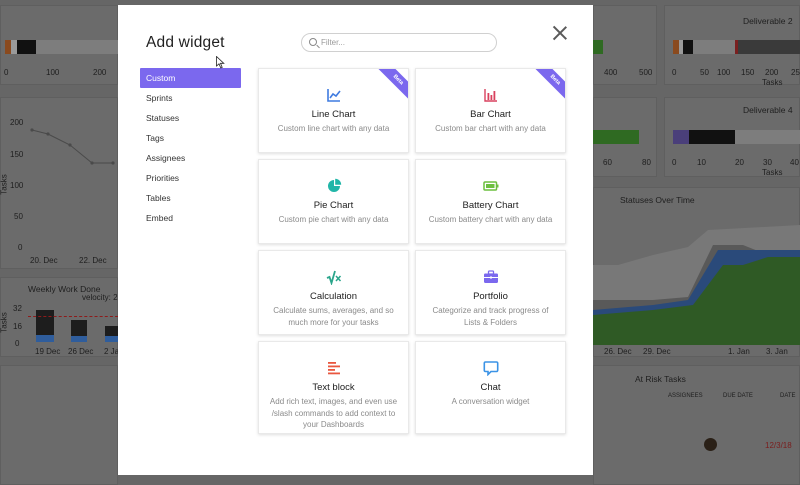 The width and height of the screenshot is (800, 485). Describe the element at coordinates (490, 296) in the screenshot. I see `widget-title: Portfolio` at that location.